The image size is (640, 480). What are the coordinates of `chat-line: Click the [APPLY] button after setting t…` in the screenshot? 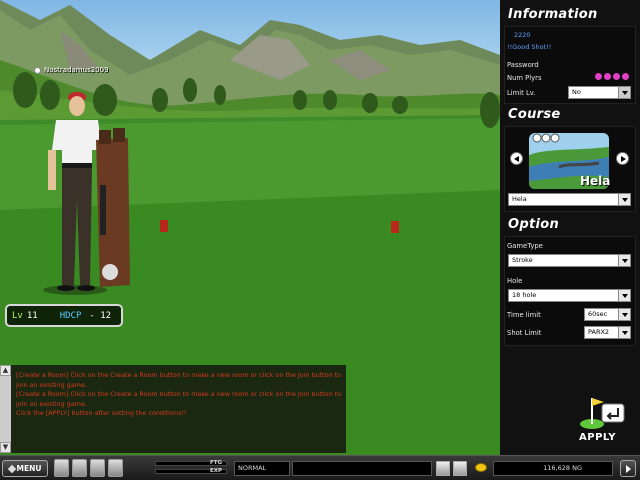 It's located at (101, 413).